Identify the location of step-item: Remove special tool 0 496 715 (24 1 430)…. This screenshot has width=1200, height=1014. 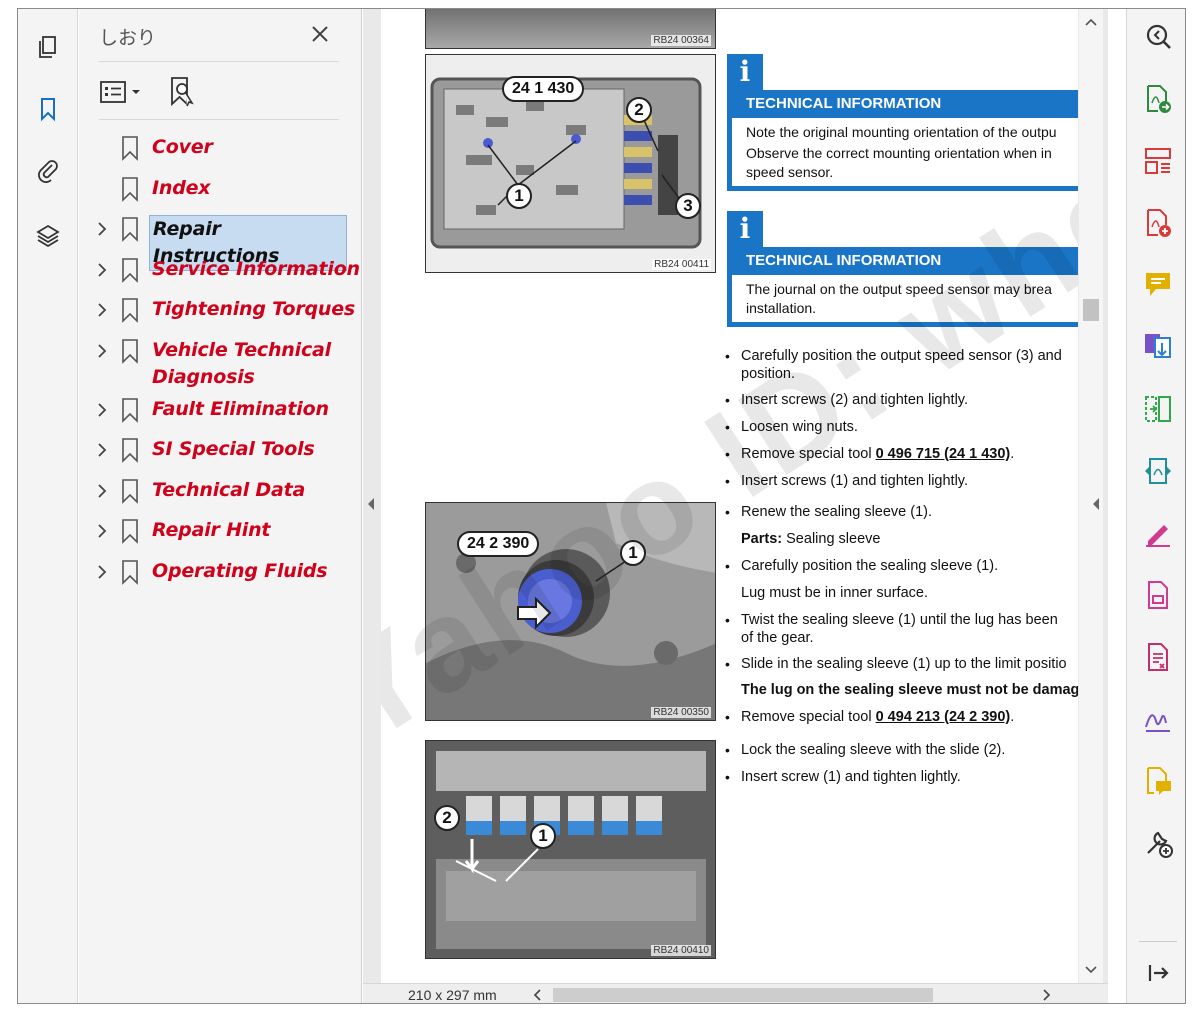
(901, 454).